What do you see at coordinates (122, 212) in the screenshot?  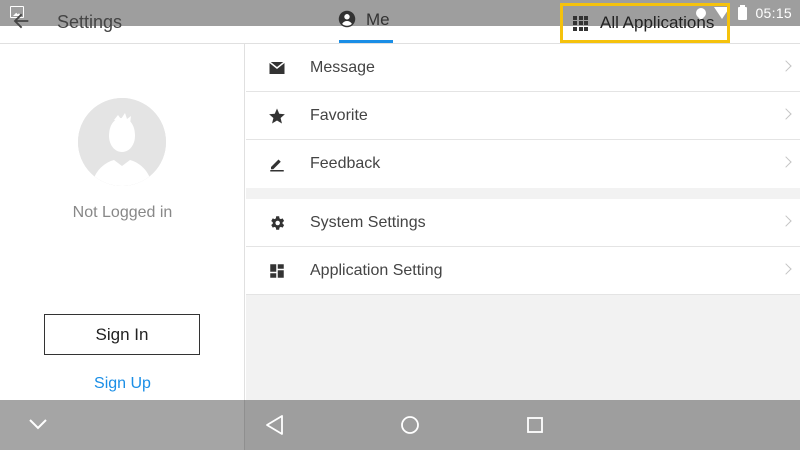 I see `login-status-text: Not Logged in` at bounding box center [122, 212].